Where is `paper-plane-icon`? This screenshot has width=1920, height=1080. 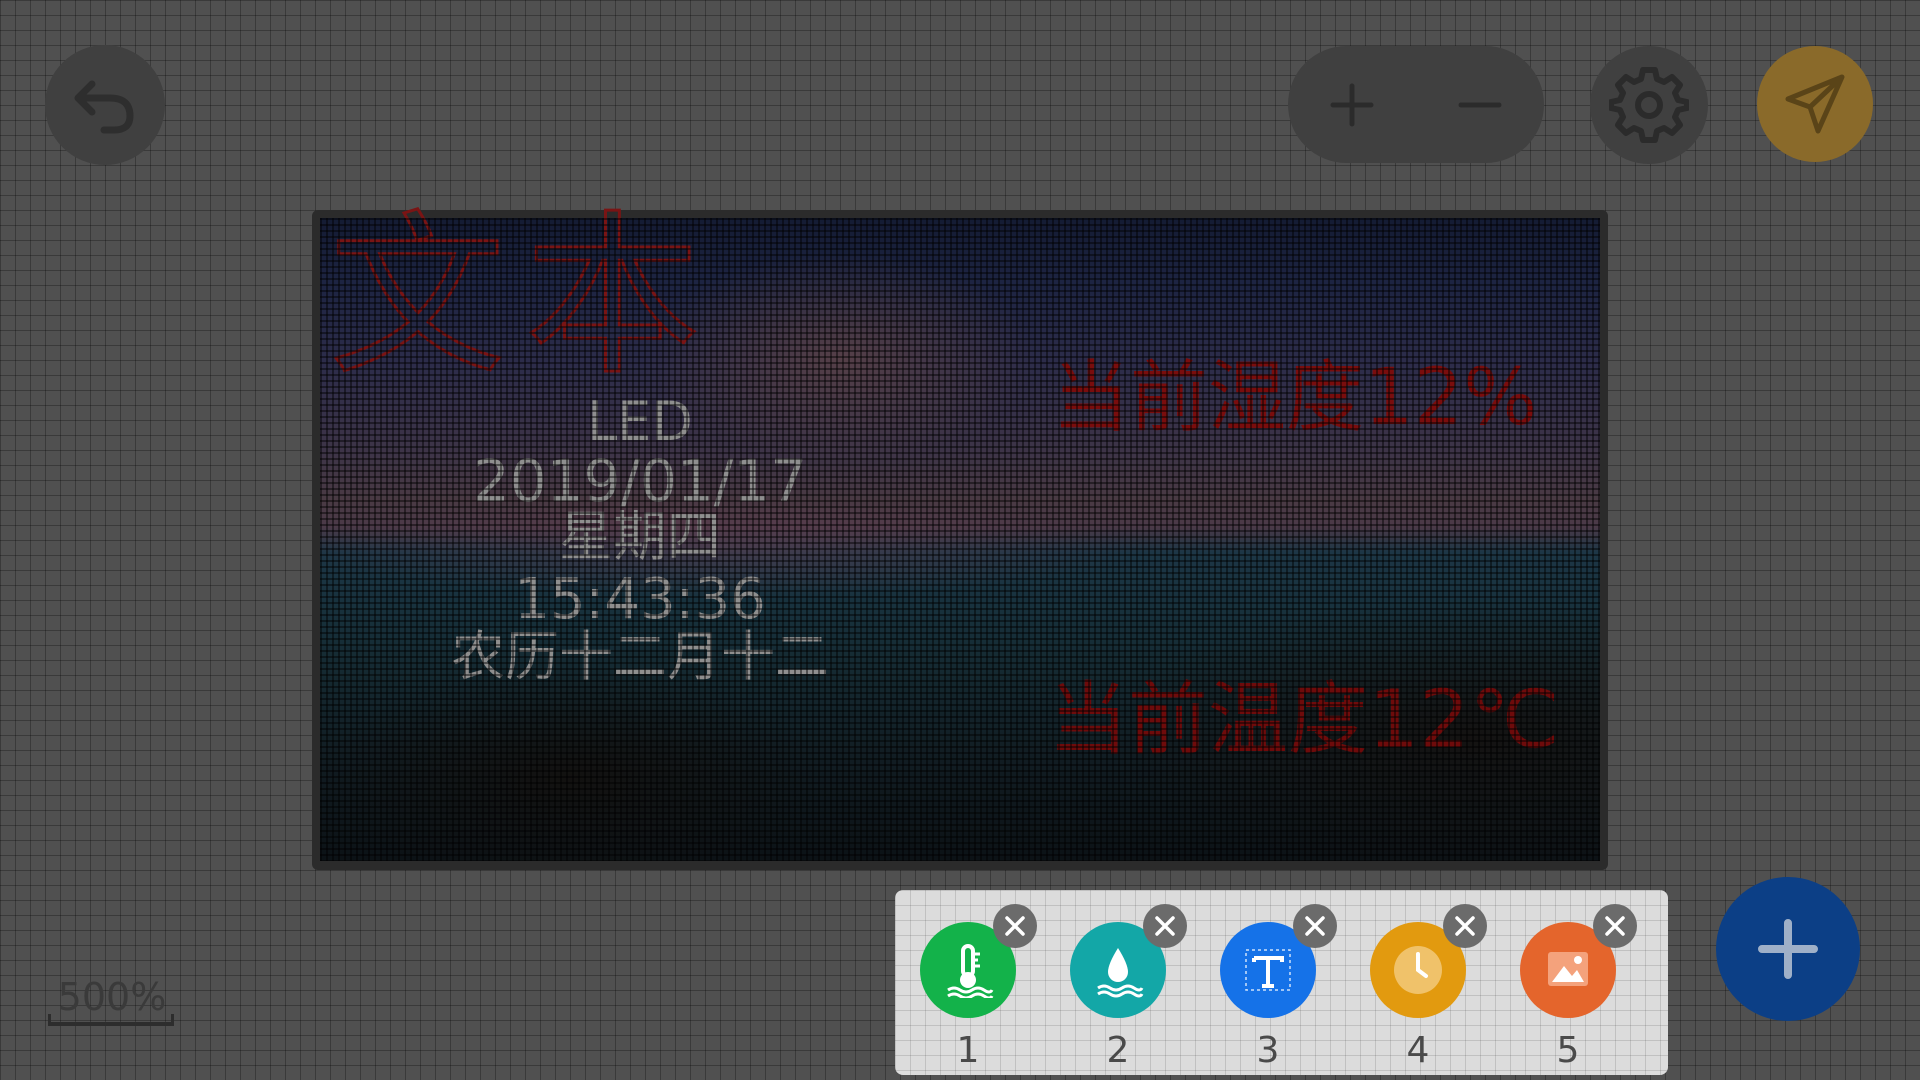
paper-plane-icon is located at coordinates (1815, 104).